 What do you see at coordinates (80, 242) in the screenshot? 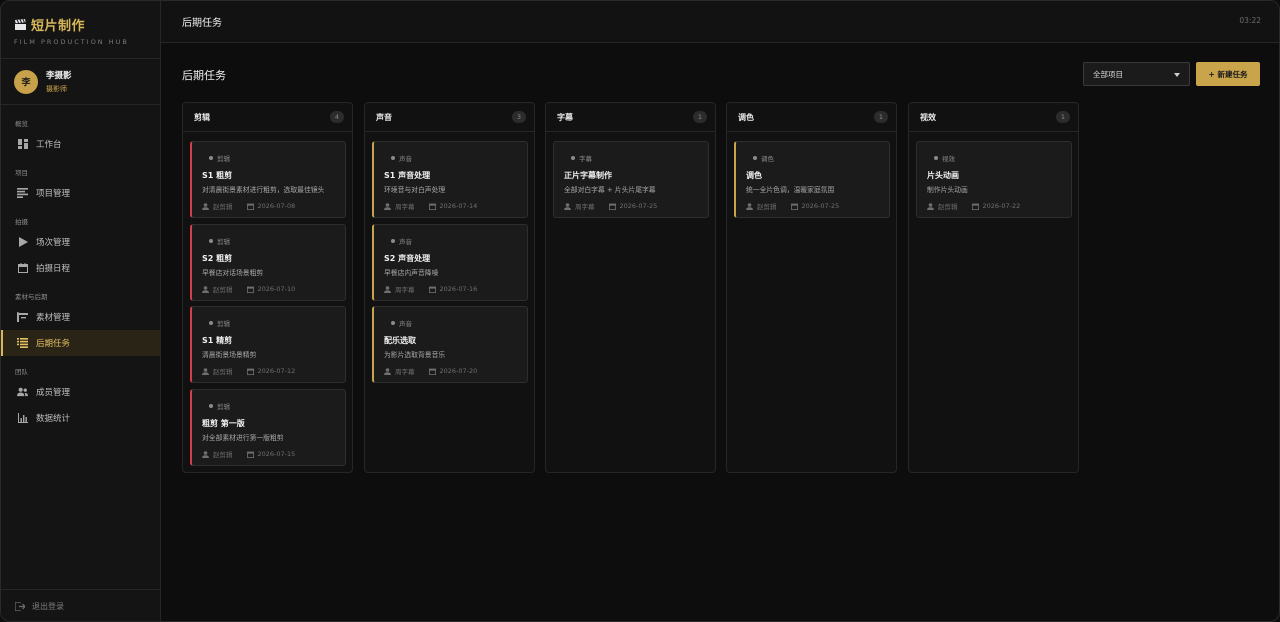
I see `sidebar-item-scenes: 场次管理` at bounding box center [80, 242].